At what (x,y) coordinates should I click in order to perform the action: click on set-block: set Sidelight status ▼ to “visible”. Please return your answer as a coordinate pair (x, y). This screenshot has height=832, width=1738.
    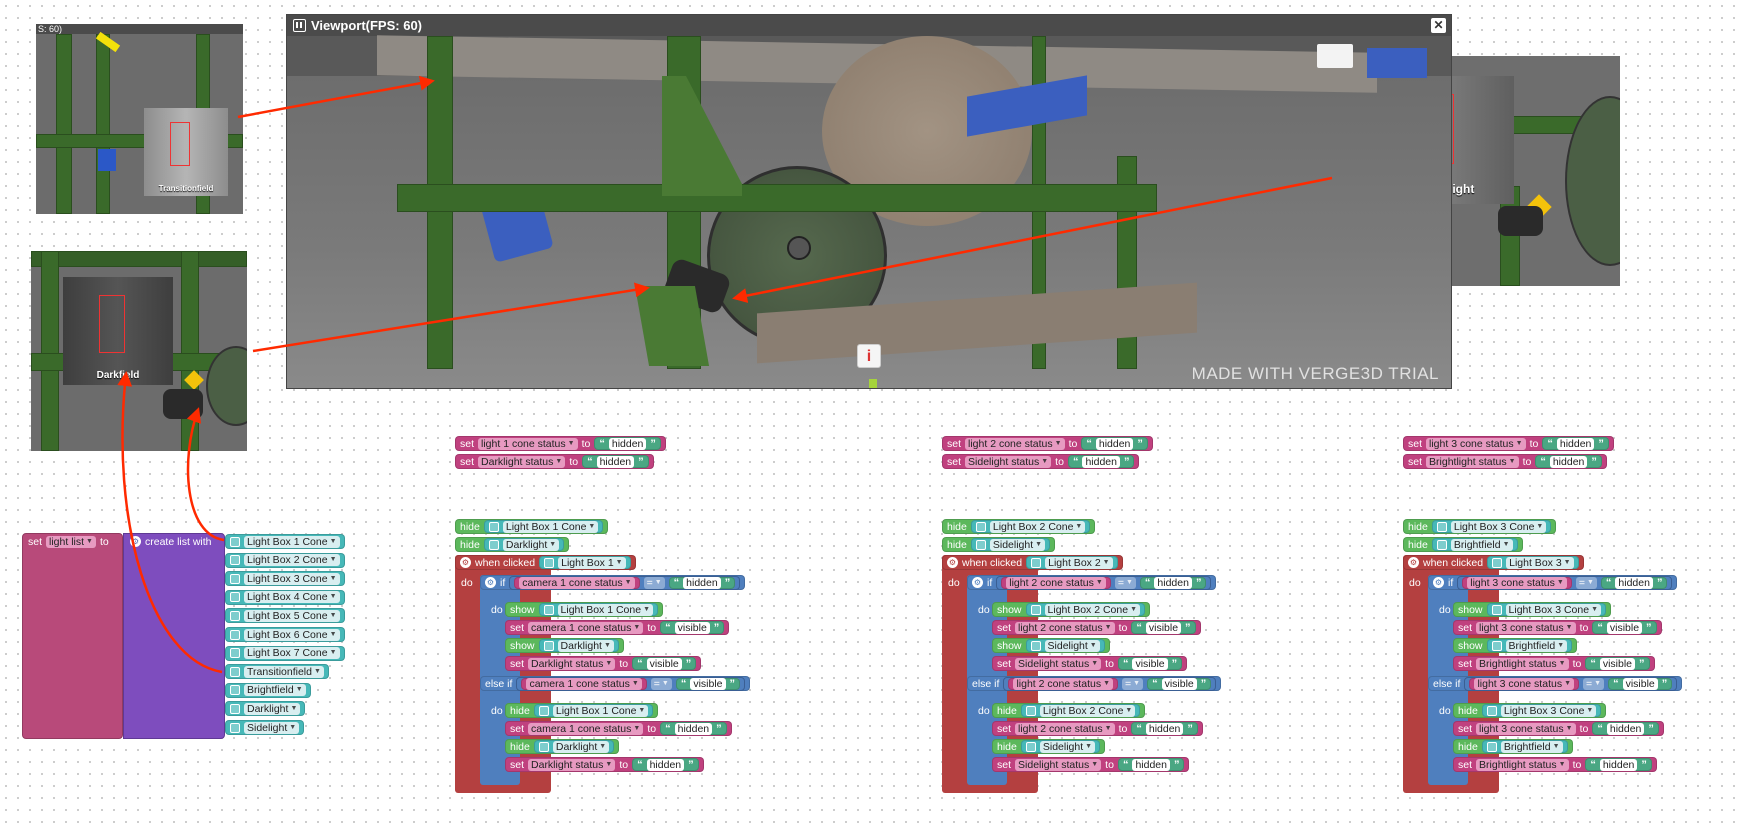
    Looking at the image, I should click on (1090, 663).